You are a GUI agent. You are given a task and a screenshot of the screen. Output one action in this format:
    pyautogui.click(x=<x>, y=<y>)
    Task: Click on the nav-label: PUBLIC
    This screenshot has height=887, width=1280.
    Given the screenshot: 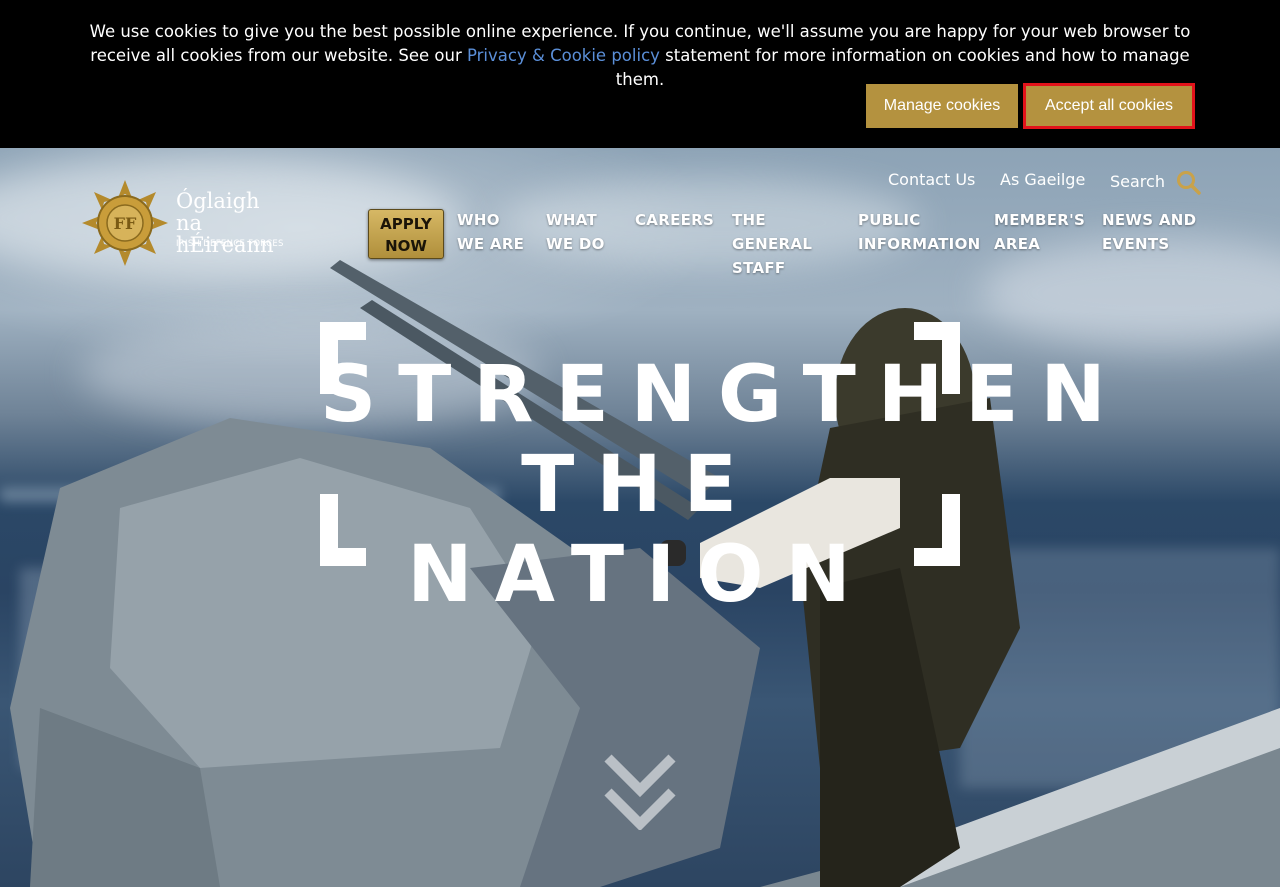 What is the action you would take?
    pyautogui.click(x=889, y=220)
    